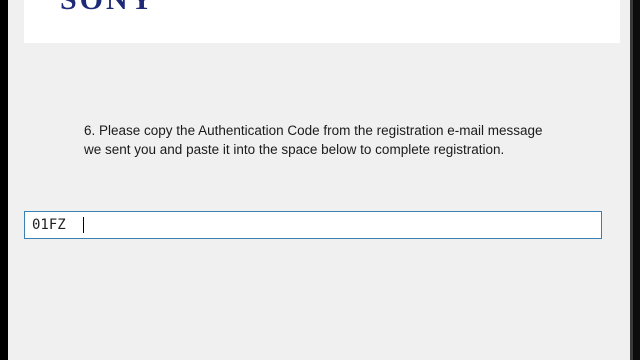  Describe the element at coordinates (635, 180) in the screenshot. I see `window-edge` at that location.